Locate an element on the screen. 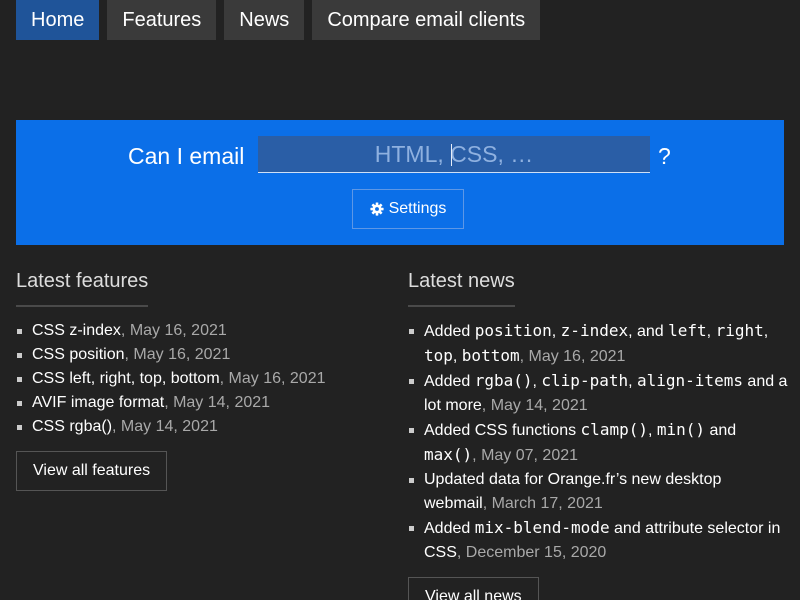 The height and width of the screenshot is (600, 800). settings-button-label: Settings is located at coordinates (417, 208).